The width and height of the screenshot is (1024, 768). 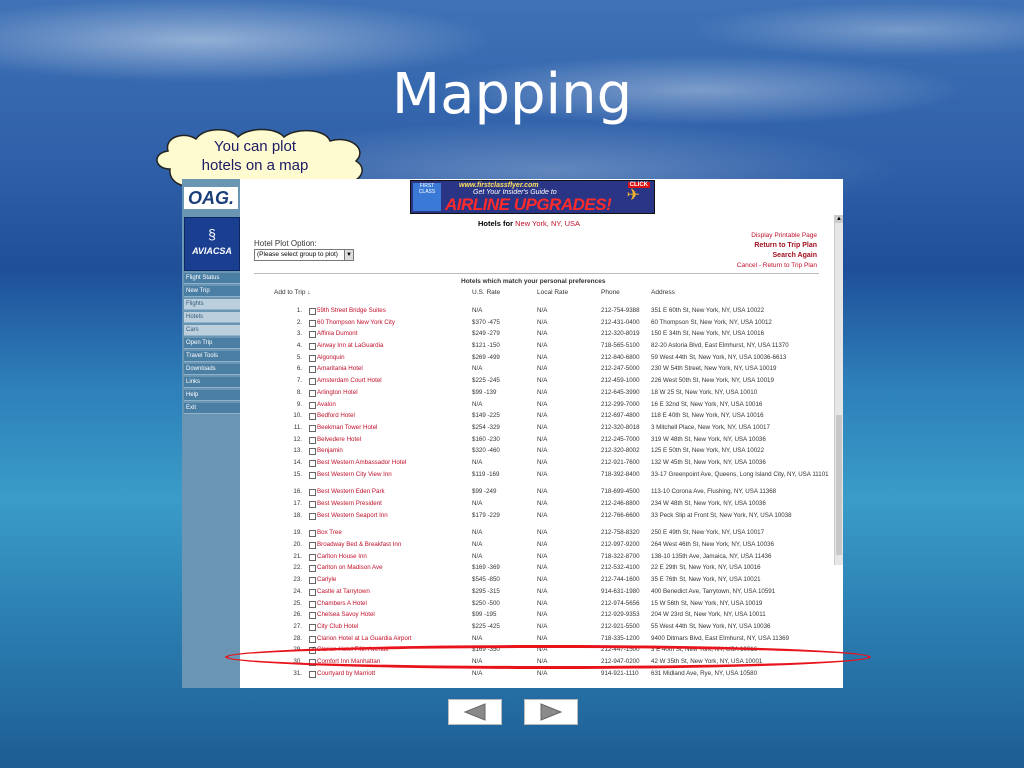 I want to click on hotel-name-link: Beekman Tower Hotel, so click(x=347, y=427).